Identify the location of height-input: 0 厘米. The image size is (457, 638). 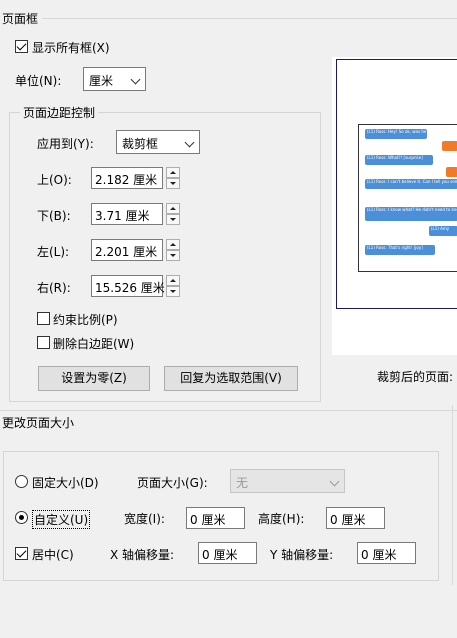
(355, 518).